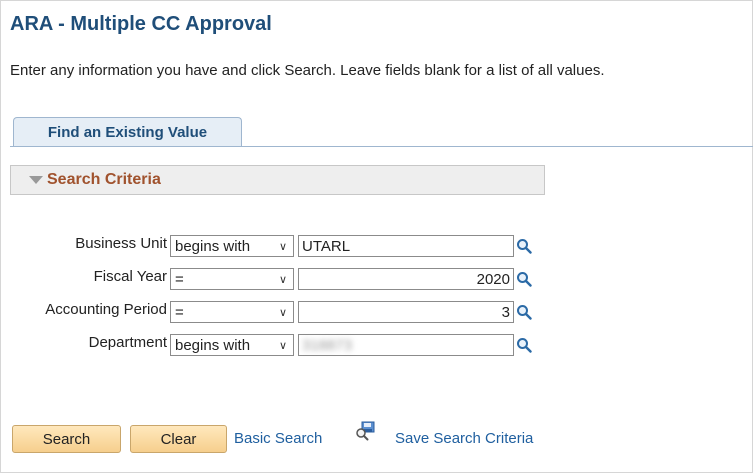 This screenshot has width=753, height=473. Describe the element at coordinates (232, 312) in the screenshot. I see `accounting-period-operator-select: = ∨` at that location.